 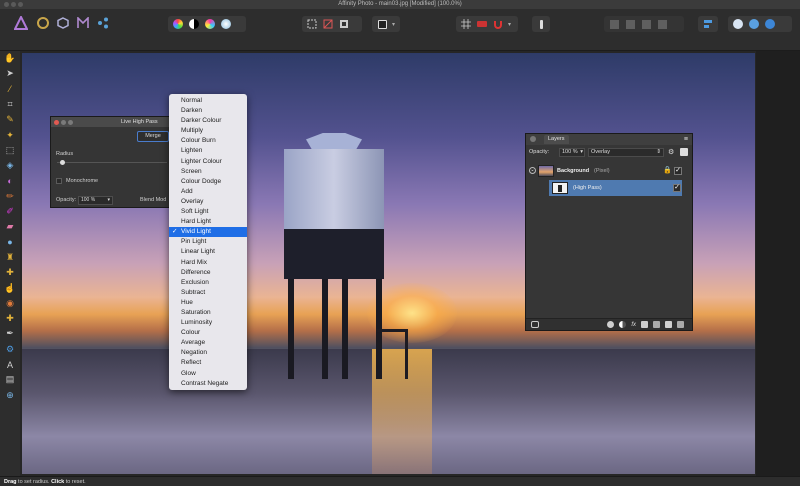 I want to click on merge-button: Merge, so click(x=153, y=136).